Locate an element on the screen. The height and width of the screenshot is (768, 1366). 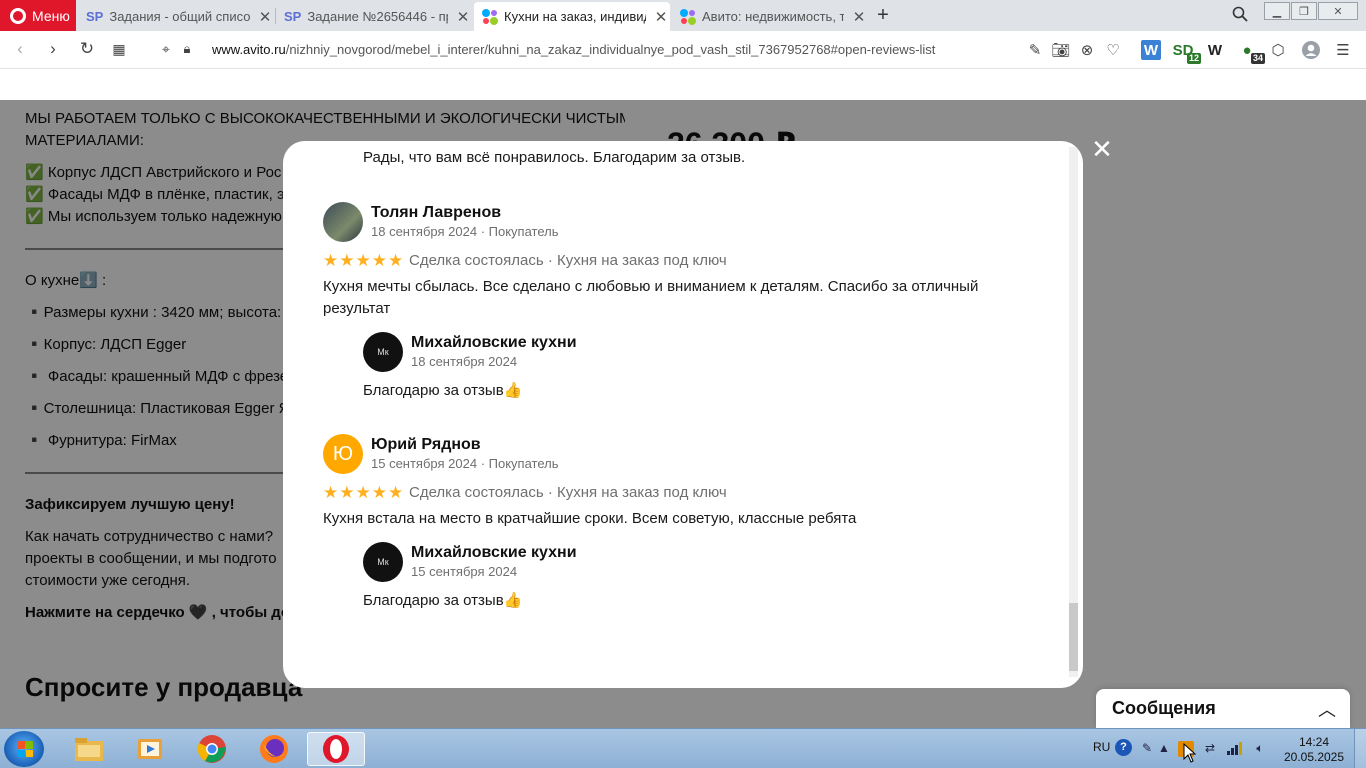
network-signal-icon is located at coordinates (1235, 749).